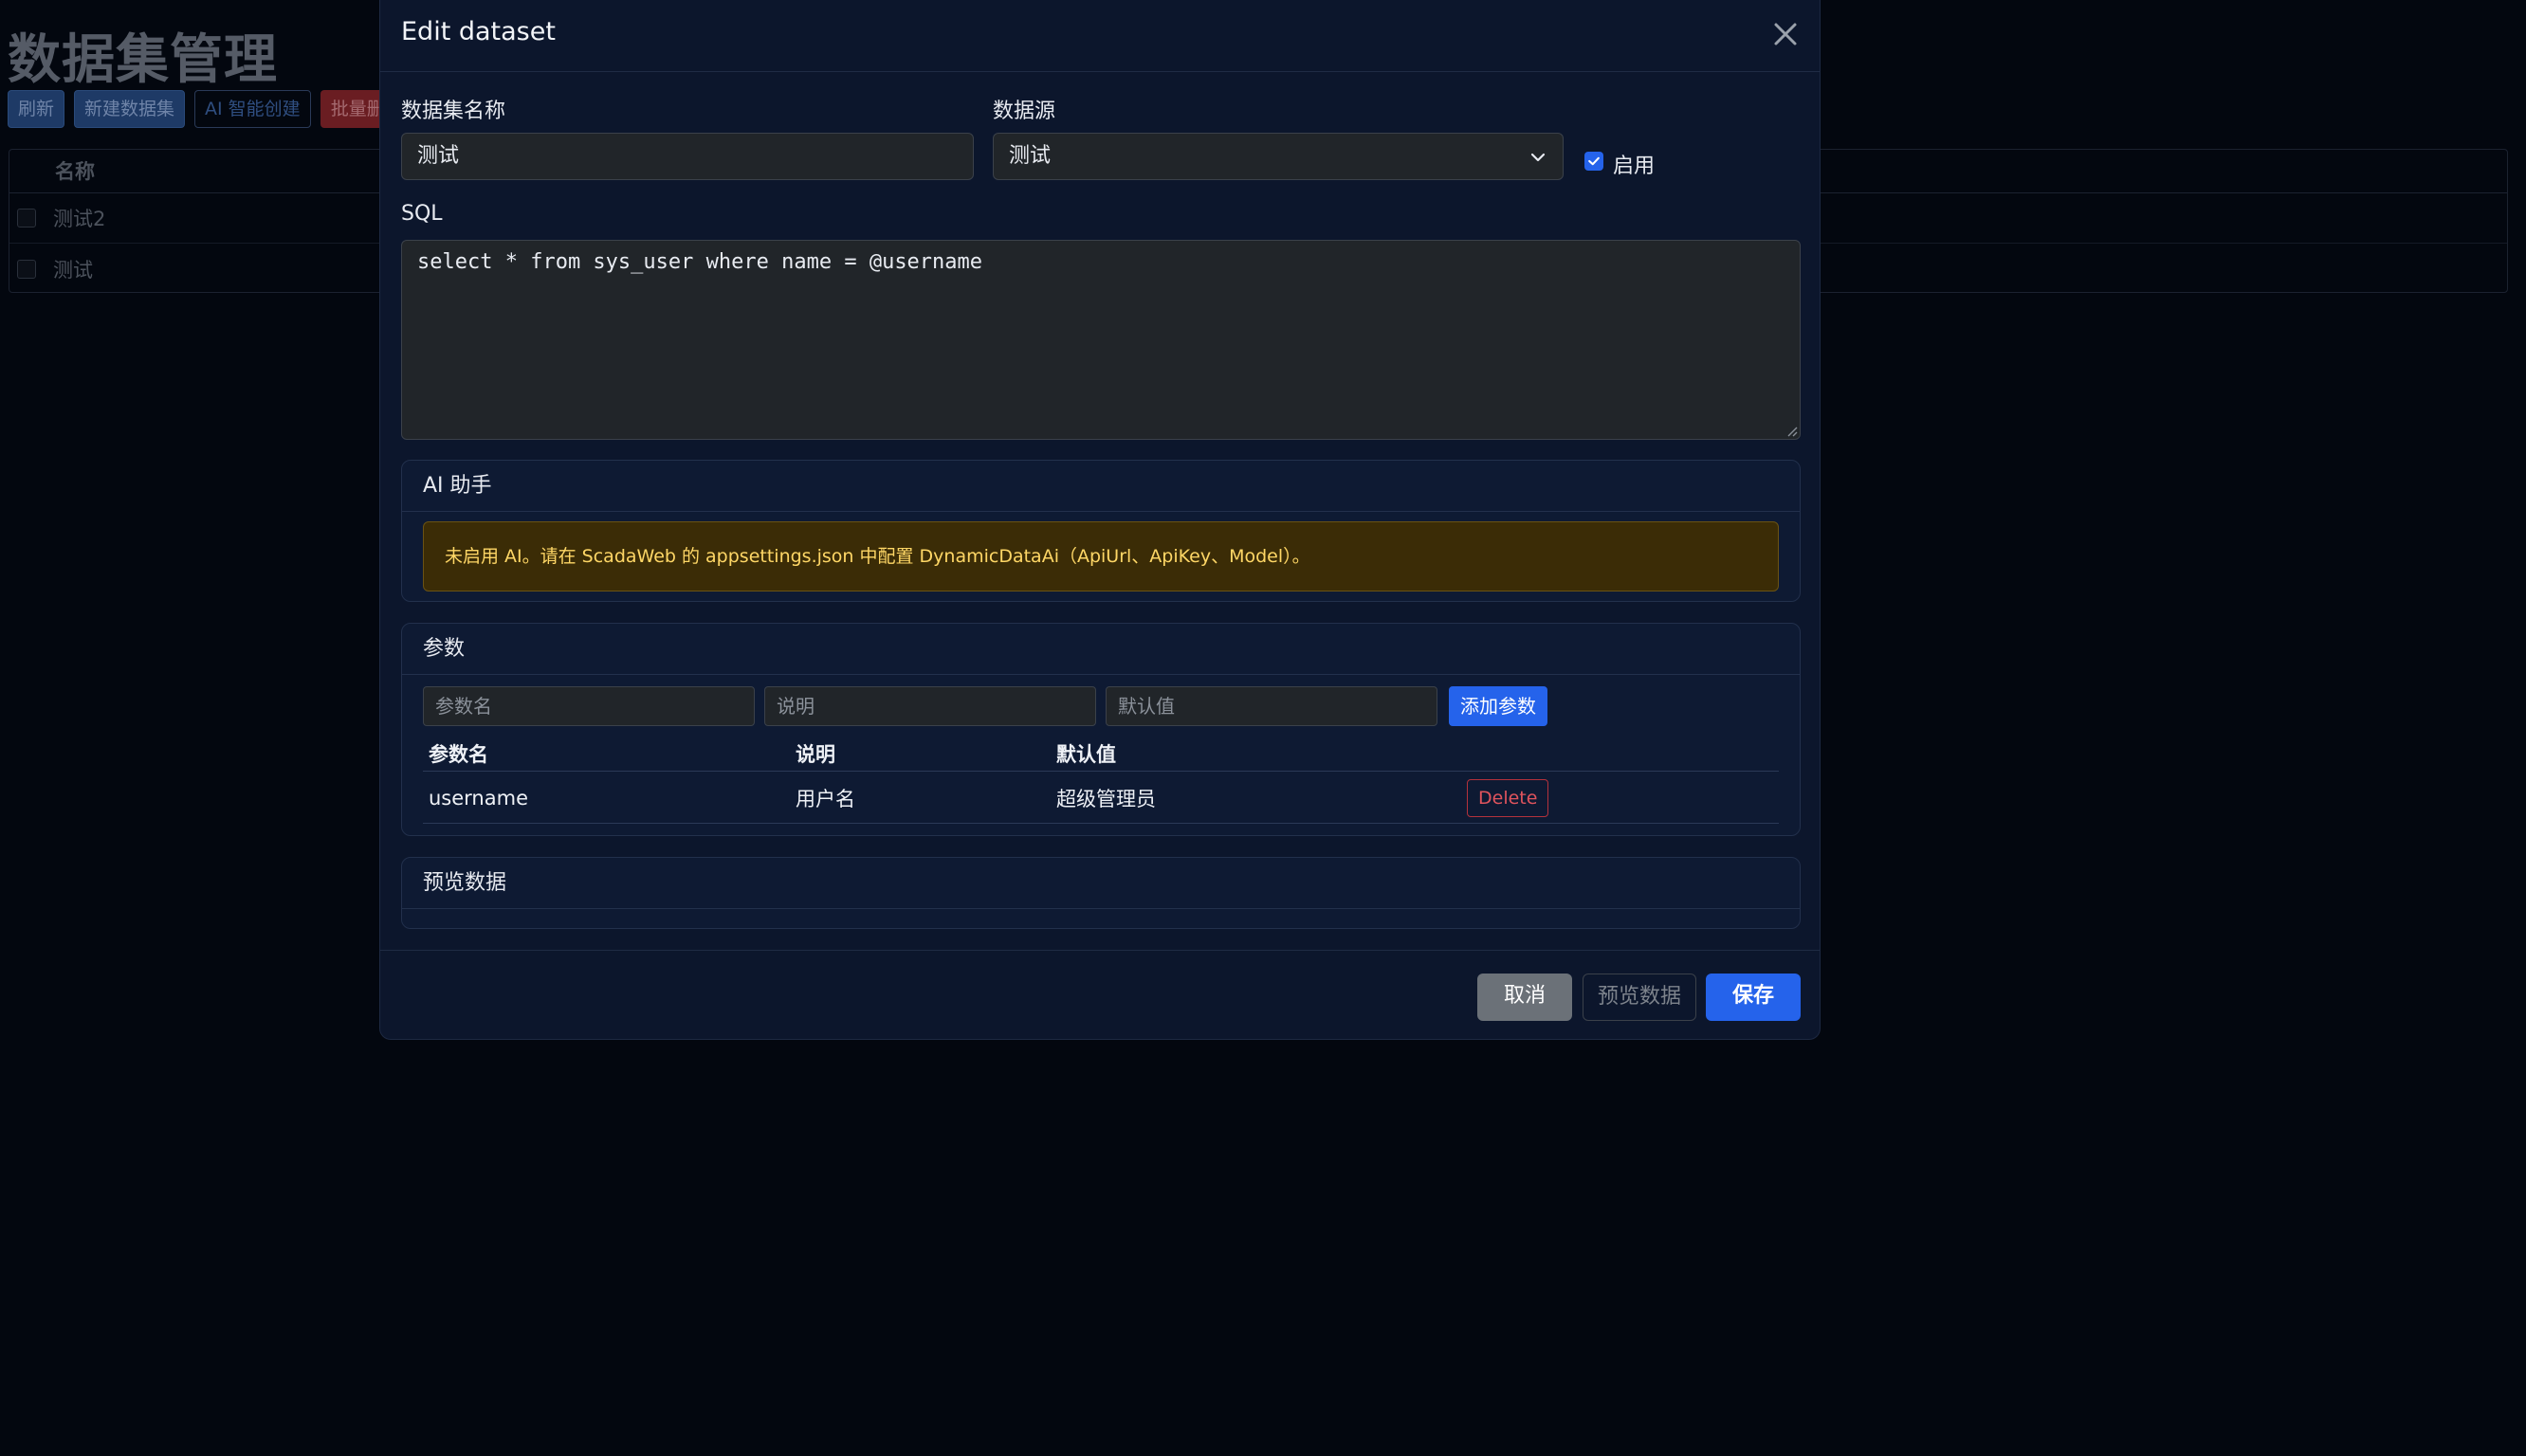  What do you see at coordinates (815, 754) in the screenshot?
I see `col-description: 说明` at bounding box center [815, 754].